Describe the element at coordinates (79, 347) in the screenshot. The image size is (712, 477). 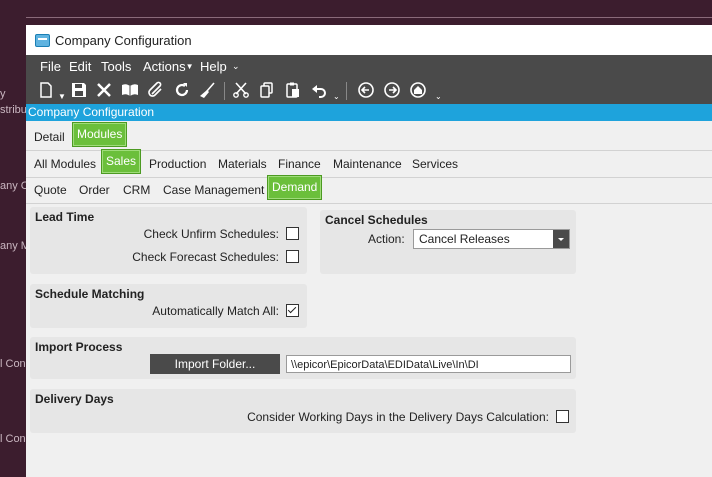
I see `import-process-title: Import Process` at that location.